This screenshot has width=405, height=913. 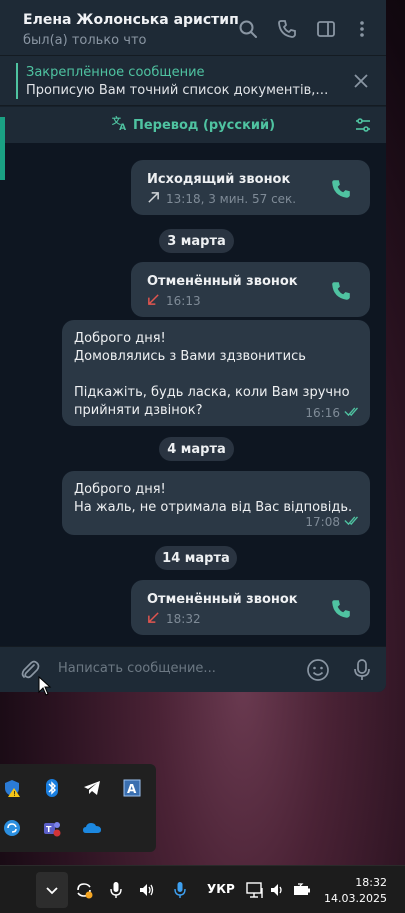 What do you see at coordinates (45, 685) in the screenshot?
I see `mouse-cursor-icon` at bounding box center [45, 685].